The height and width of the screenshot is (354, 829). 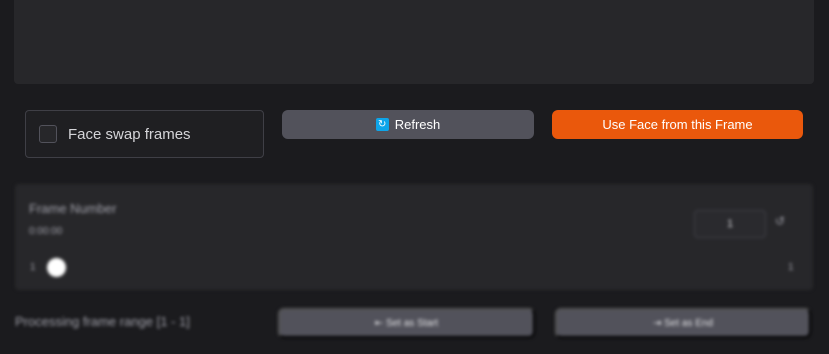 What do you see at coordinates (780, 221) in the screenshot?
I see `reset-icon: ↺` at bounding box center [780, 221].